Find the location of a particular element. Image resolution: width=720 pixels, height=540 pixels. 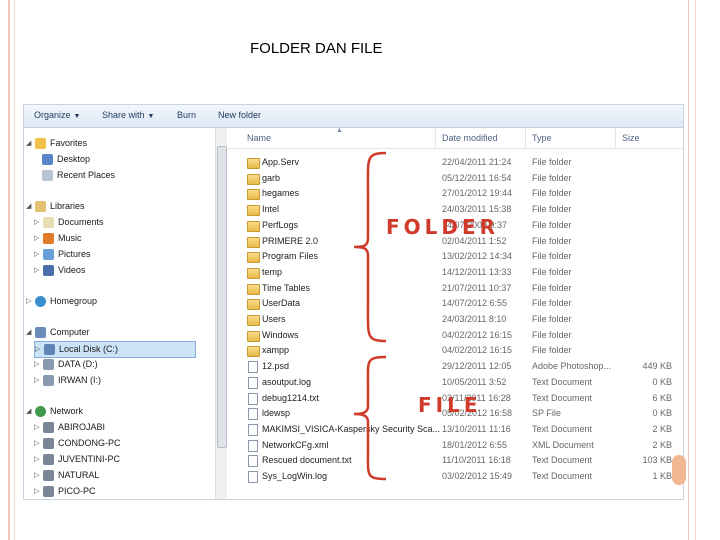

nav-network: ◢ Network is located at coordinates (54, 411).